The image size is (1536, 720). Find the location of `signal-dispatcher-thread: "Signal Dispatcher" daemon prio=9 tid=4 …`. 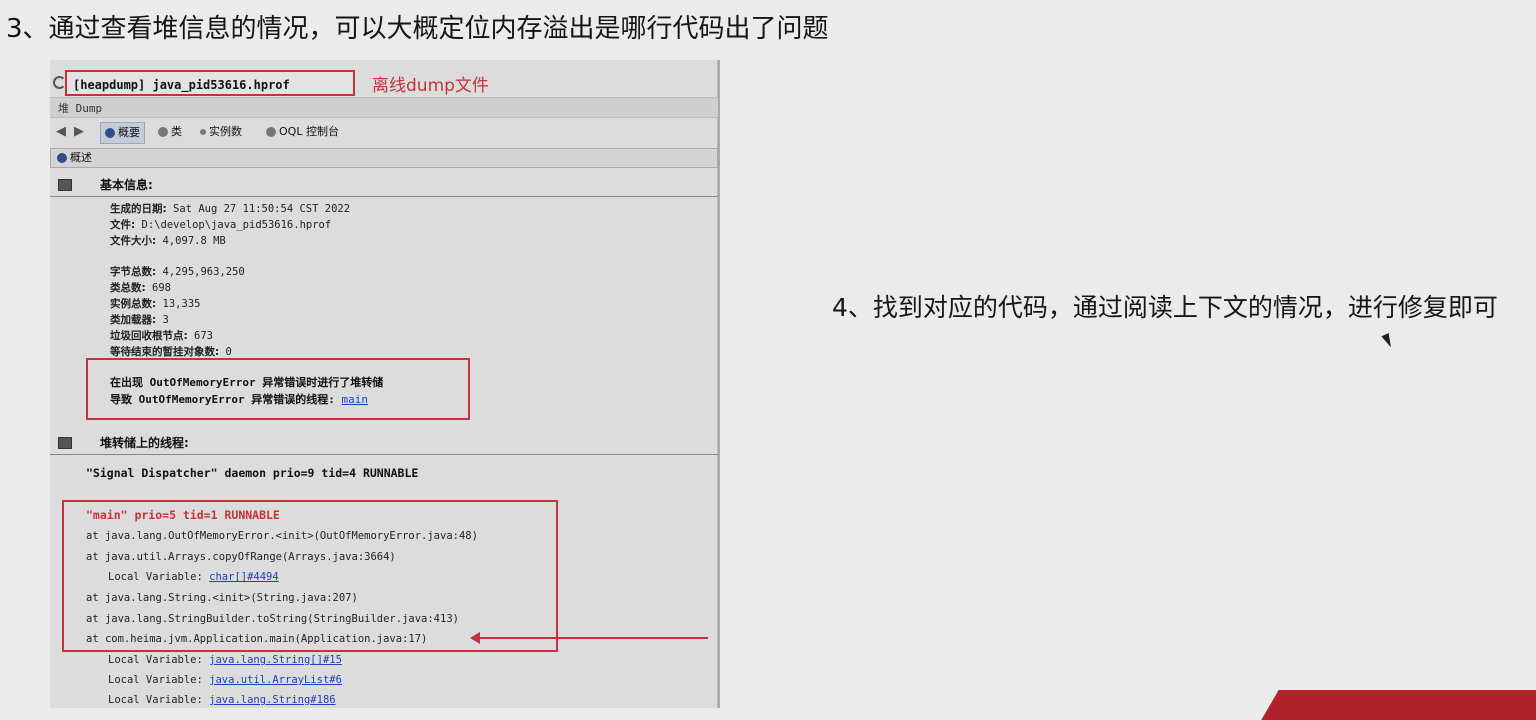

signal-dispatcher-thread: "Signal Dispatcher" daemon prio=9 tid=4 … is located at coordinates (252, 473).